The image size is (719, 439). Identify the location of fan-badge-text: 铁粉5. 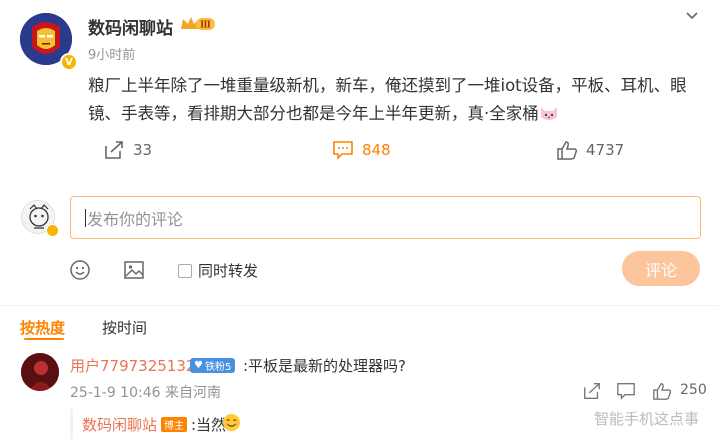
(218, 367).